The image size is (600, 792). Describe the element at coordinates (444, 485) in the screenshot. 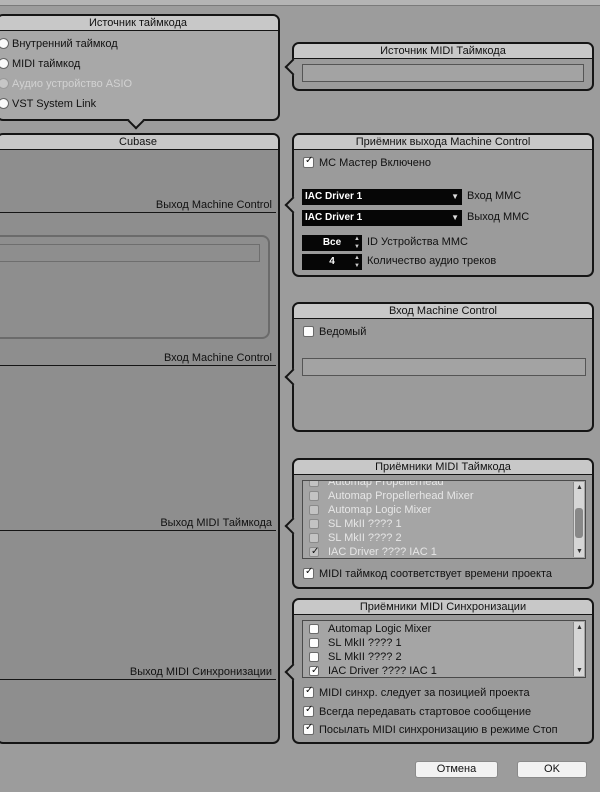

I see `list-item: Automap Propellerhead` at that location.